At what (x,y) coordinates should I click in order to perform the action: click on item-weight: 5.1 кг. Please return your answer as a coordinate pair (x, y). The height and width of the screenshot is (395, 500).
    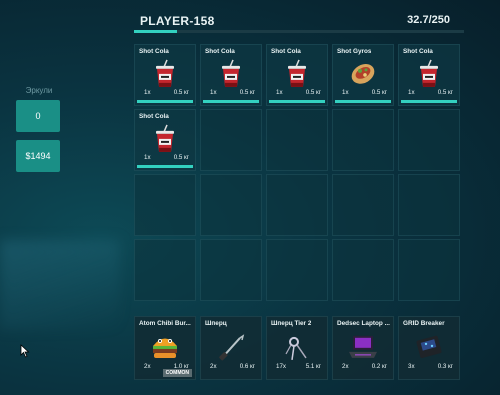
    Looking at the image, I should click on (313, 366).